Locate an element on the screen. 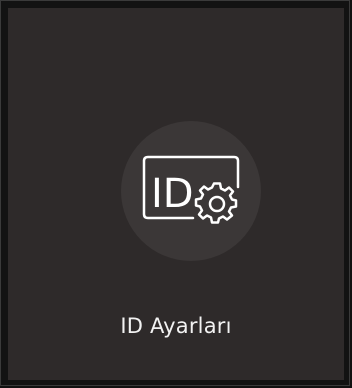 This screenshot has width=352, height=388. id-settings-icon-graphic: ID is located at coordinates (191, 189).